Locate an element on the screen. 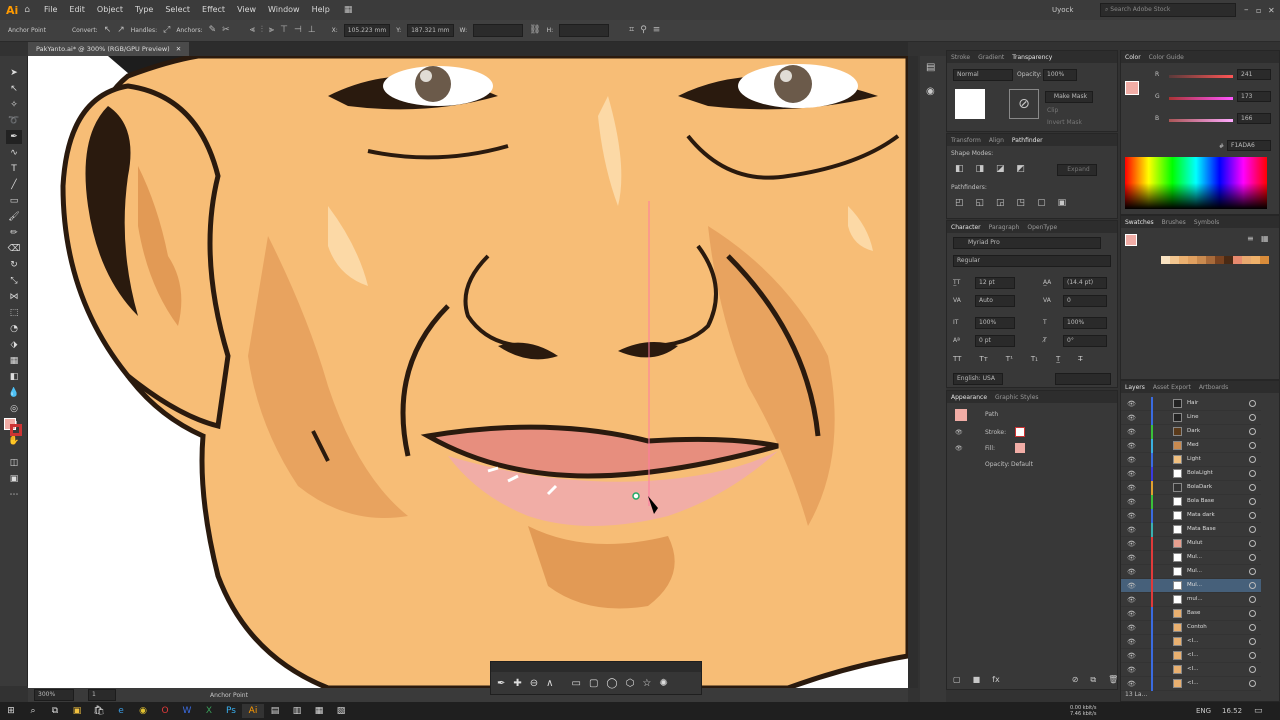 Image resolution: width=1280 pixels, height=720 pixels. pencil-icon: ✏ is located at coordinates (14, 233).